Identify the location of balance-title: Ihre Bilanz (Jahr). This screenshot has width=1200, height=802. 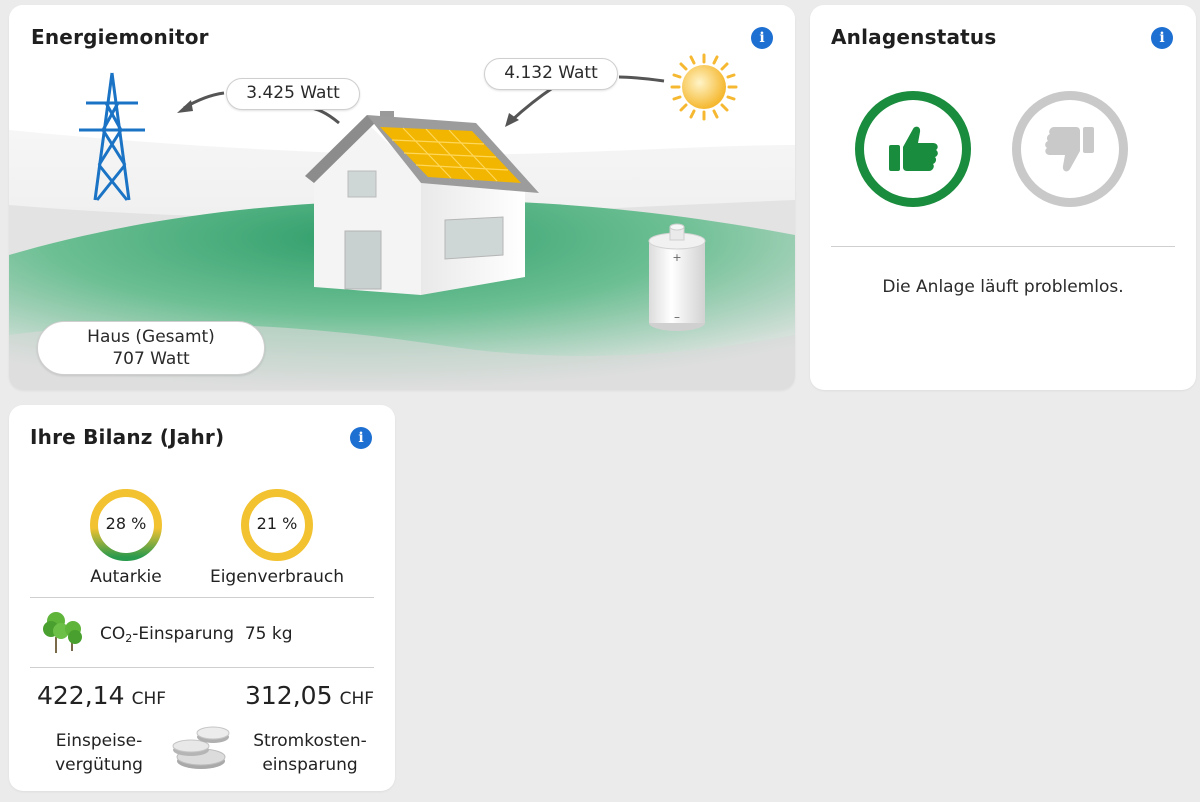
(127, 437).